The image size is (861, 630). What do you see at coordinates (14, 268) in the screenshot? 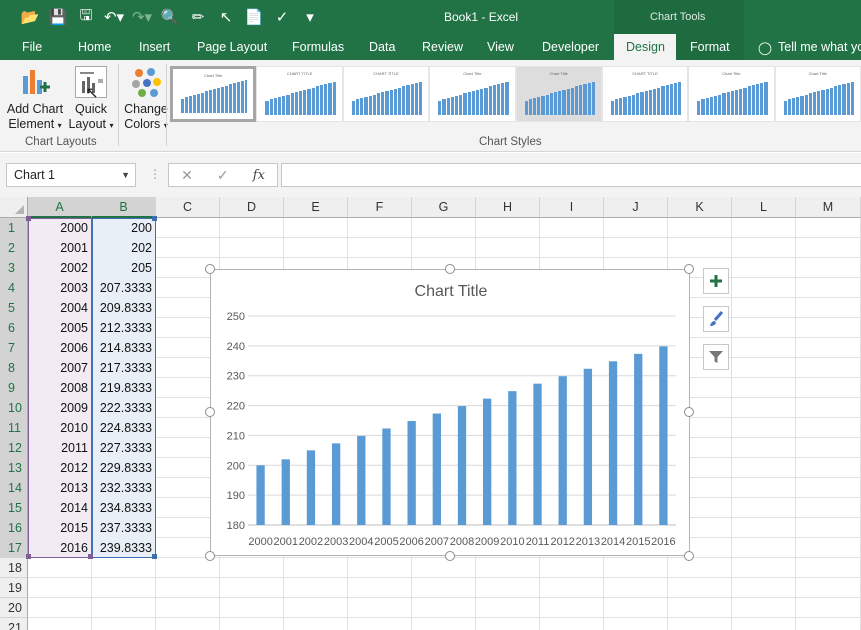
I see `row-header-3: 3` at bounding box center [14, 268].